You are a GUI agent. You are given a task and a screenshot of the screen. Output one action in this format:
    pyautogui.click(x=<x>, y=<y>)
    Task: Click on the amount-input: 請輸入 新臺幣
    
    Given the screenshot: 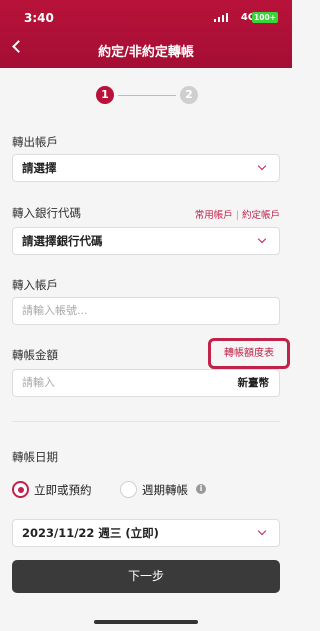 What is the action you would take?
    pyautogui.click(x=146, y=383)
    